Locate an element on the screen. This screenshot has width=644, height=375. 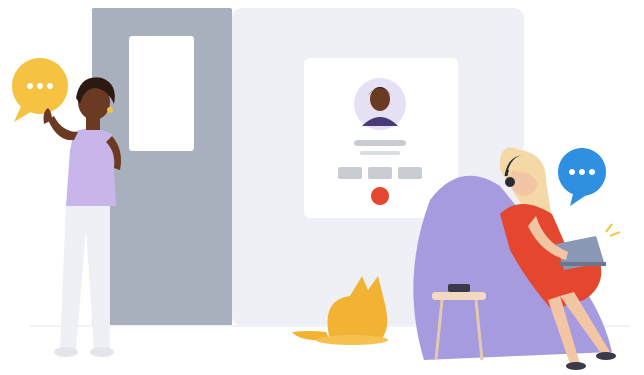
end-call-button is located at coordinates (380, 196).